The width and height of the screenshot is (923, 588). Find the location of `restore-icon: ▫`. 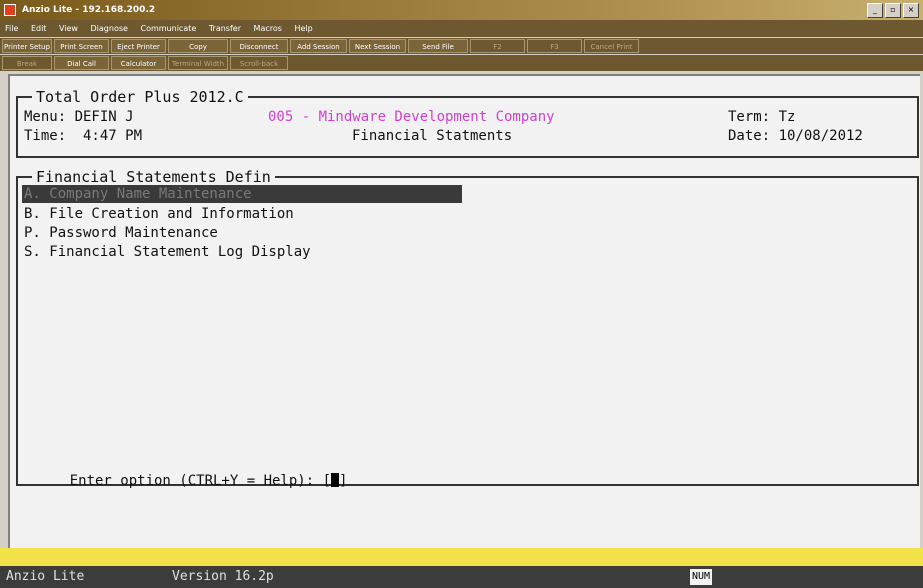

restore-icon: ▫ is located at coordinates (893, 10).